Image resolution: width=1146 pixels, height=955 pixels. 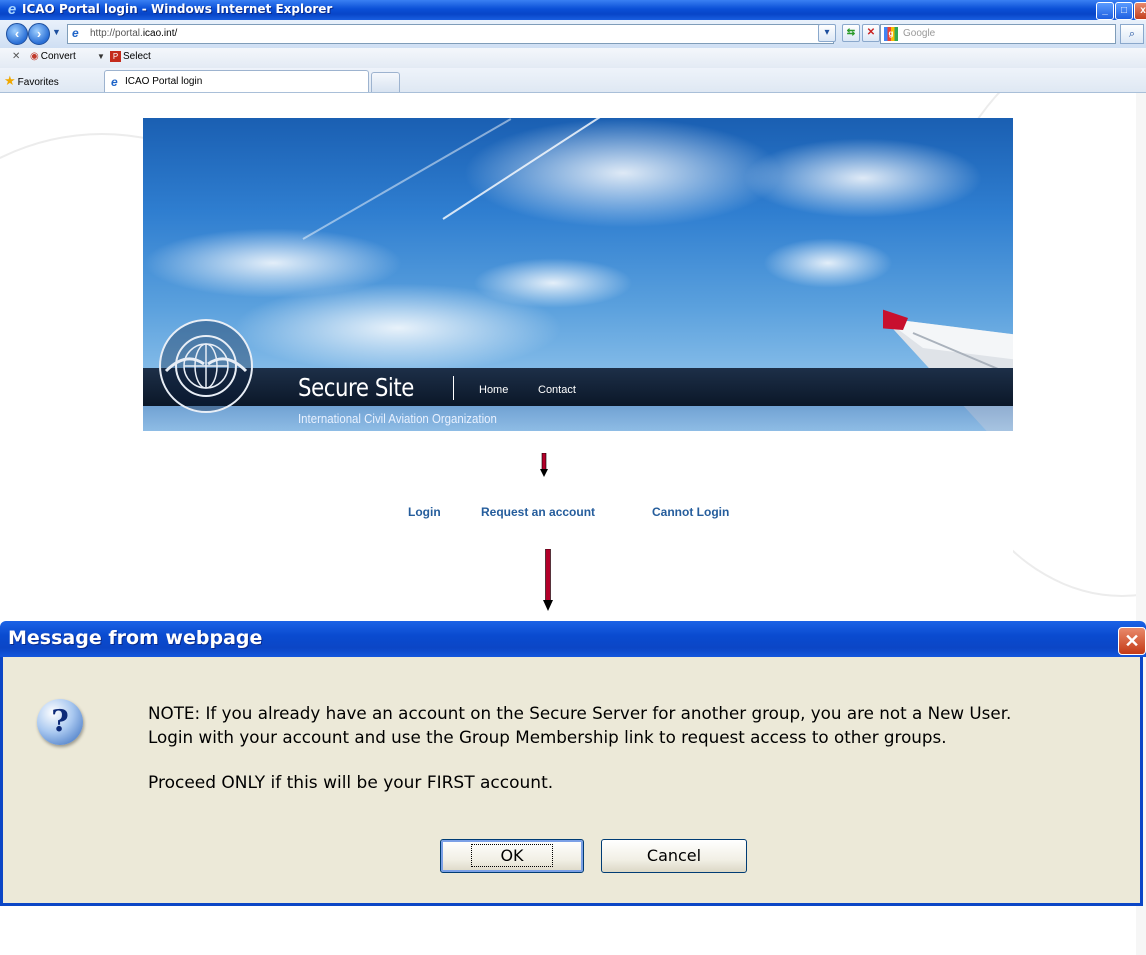 I want to click on star-icon: ★, so click(x=10, y=80).